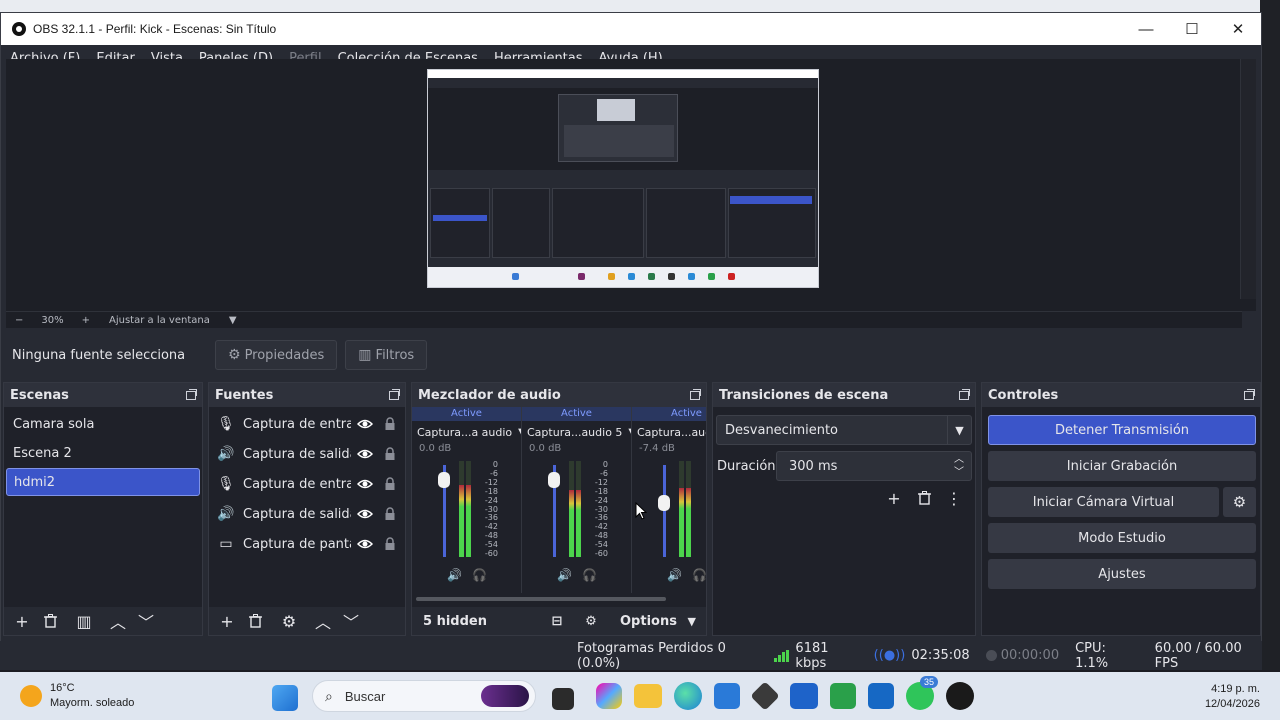 The height and width of the screenshot is (720, 1280). Describe the element at coordinates (844, 395) in the screenshot. I see `transitions-header: Transiciones de escena` at that location.